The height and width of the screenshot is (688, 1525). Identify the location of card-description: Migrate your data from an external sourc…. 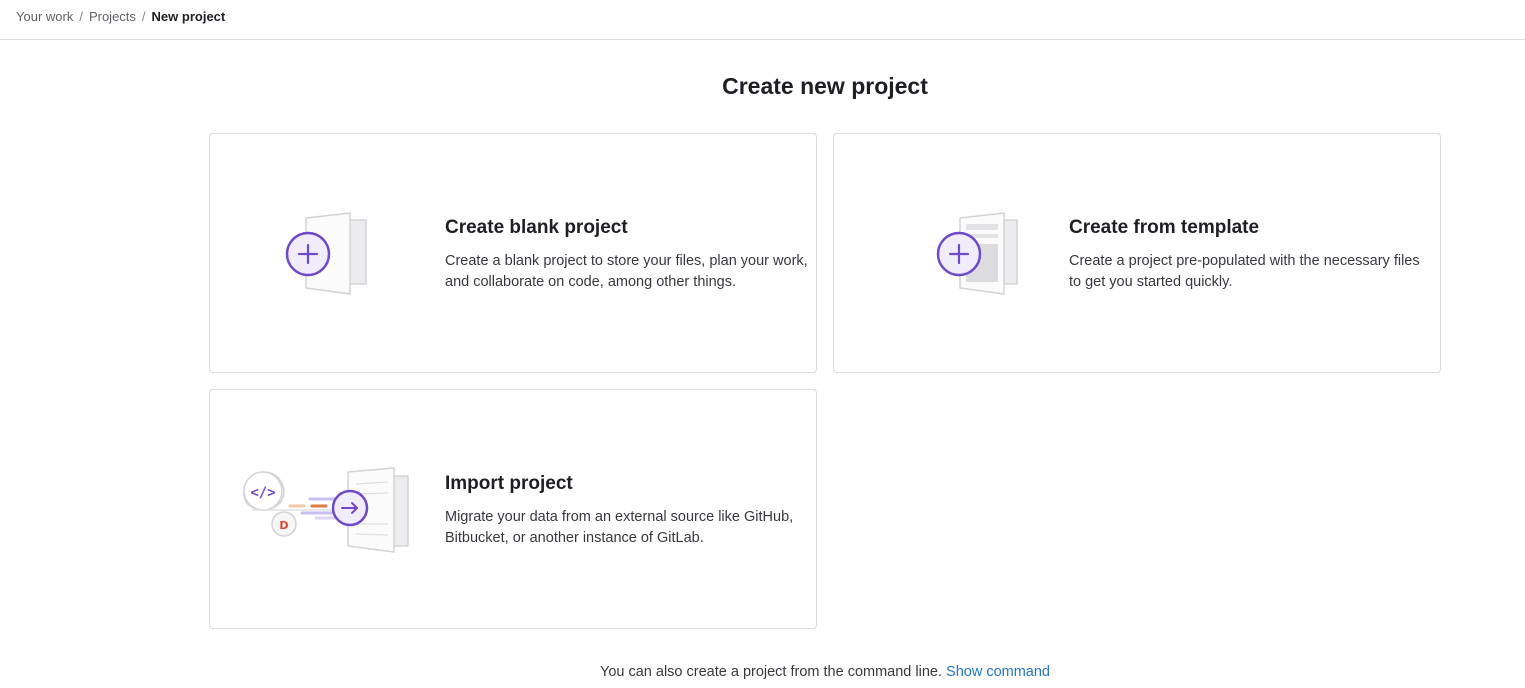
(619, 527).